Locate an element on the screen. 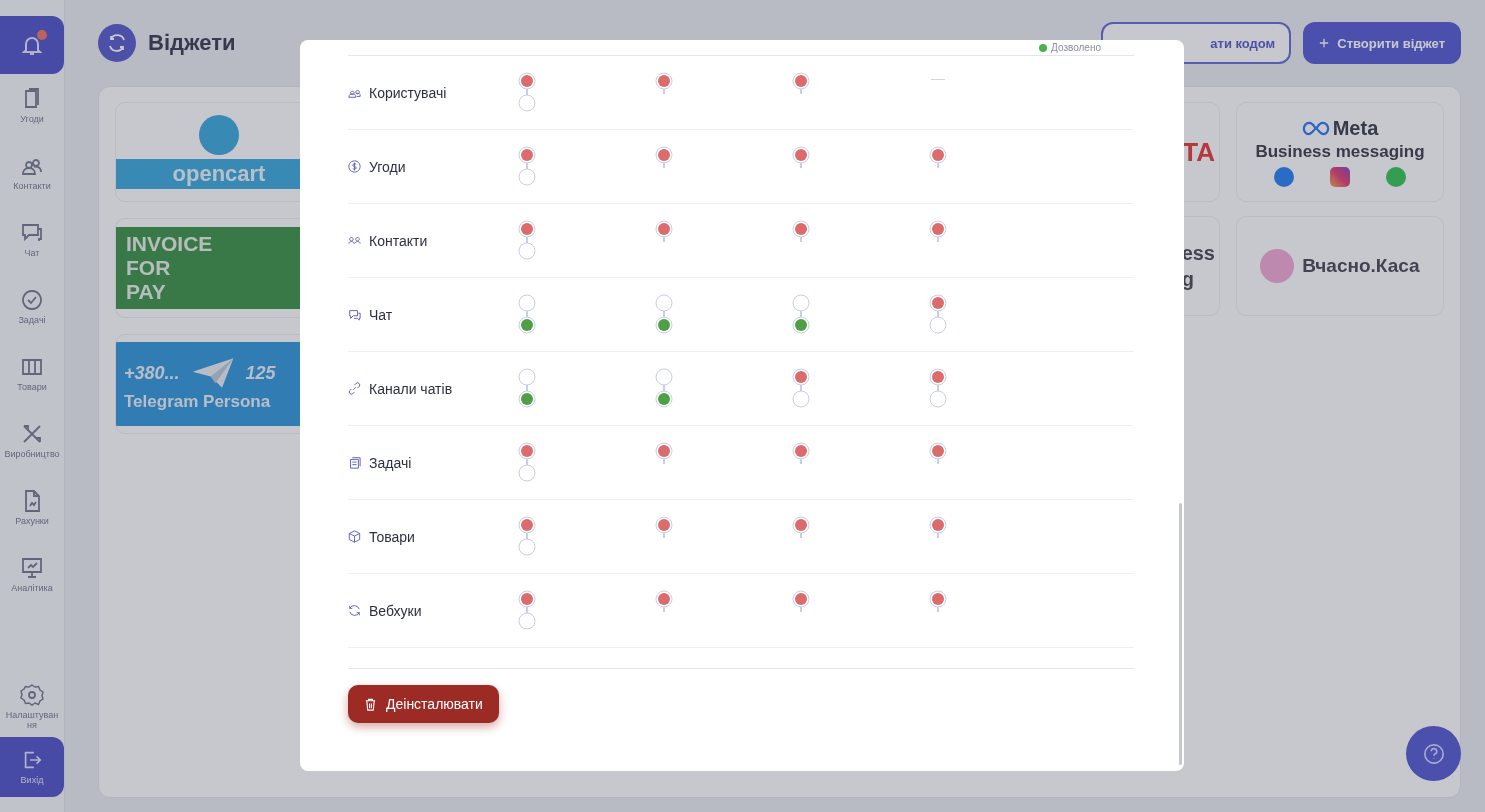  plus-icon is located at coordinates (1324, 43).